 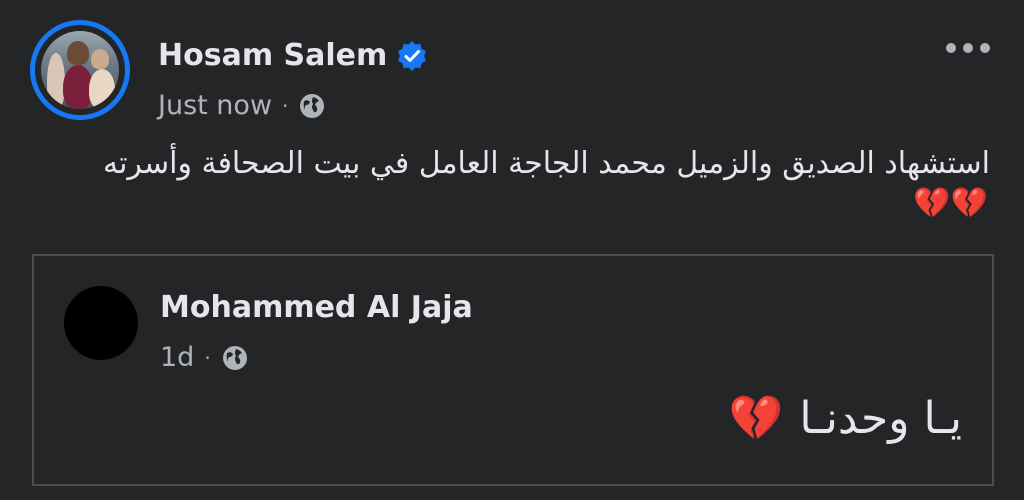 What do you see at coordinates (215, 105) in the screenshot?
I see `post-timestamp: Just now` at bounding box center [215, 105].